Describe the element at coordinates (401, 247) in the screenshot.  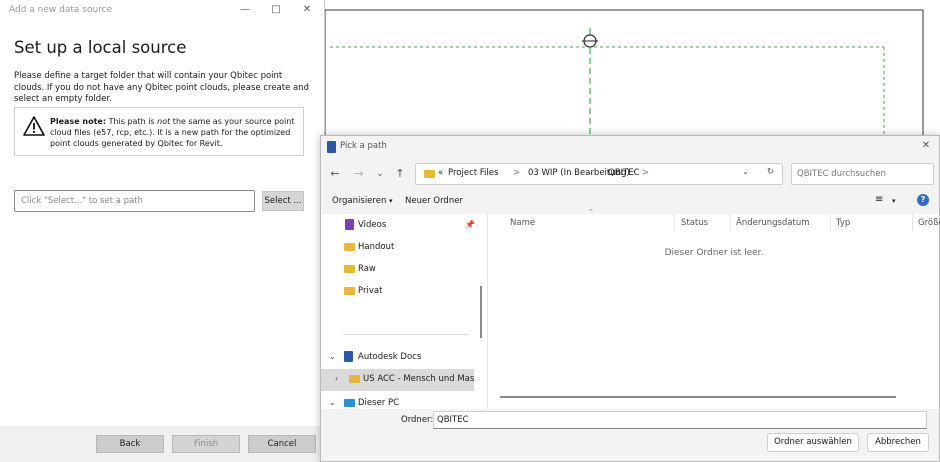
I see `nav-item-handout: Handout` at that location.